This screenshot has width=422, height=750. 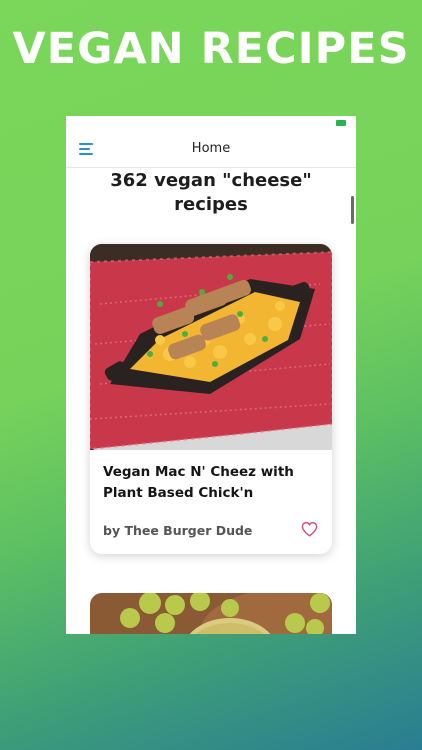 What do you see at coordinates (211, 123) in the screenshot?
I see `status-bar` at bounding box center [211, 123].